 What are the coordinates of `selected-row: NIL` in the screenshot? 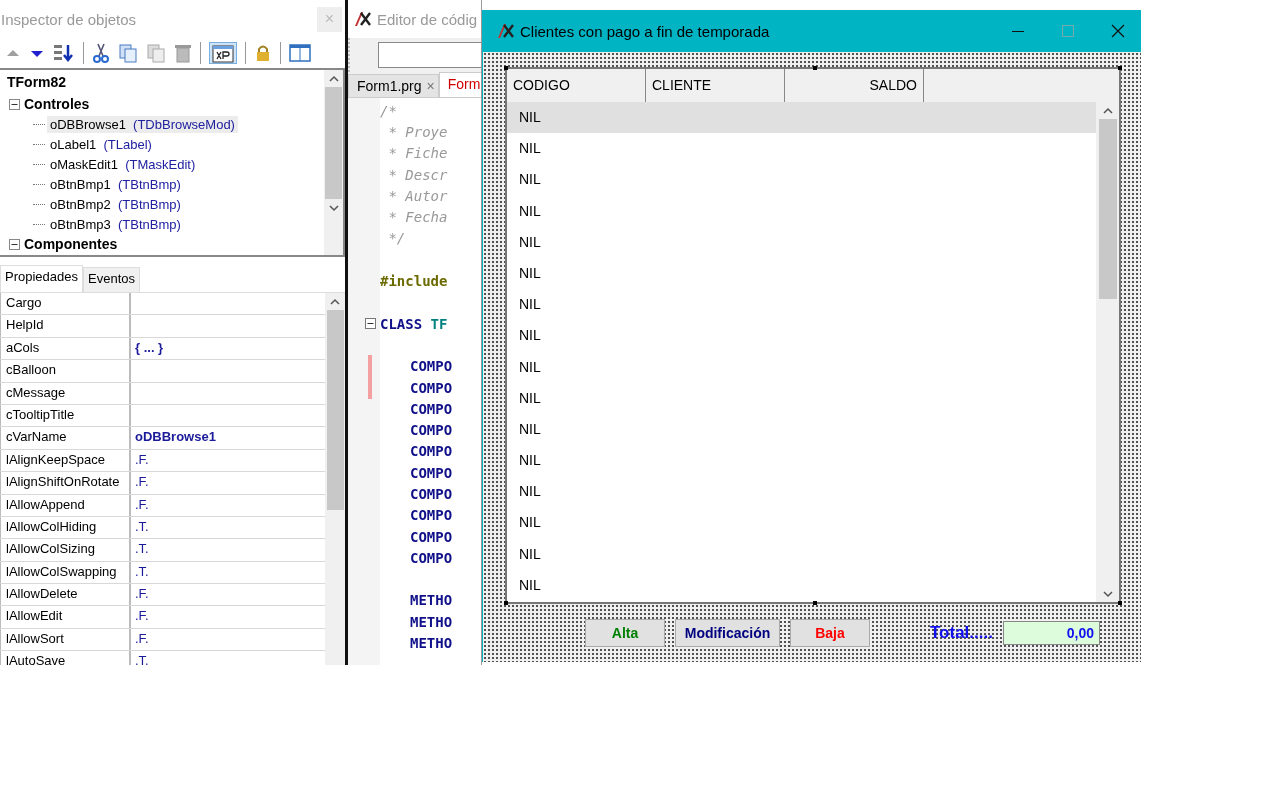 It's located at (801, 118).